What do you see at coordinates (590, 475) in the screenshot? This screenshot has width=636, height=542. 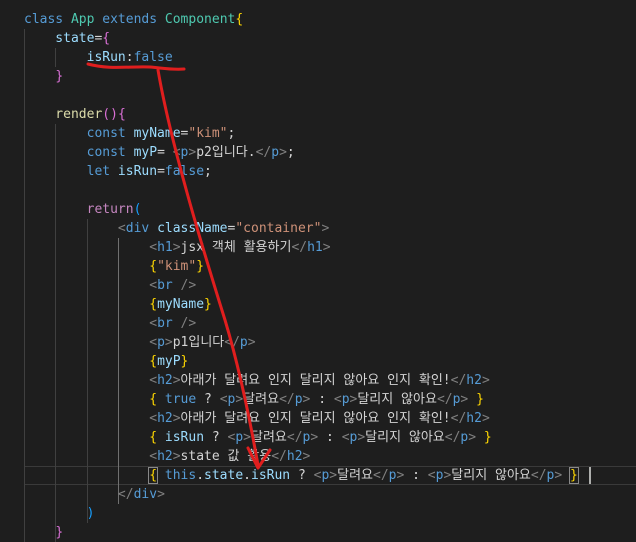 I see `text-cursor` at bounding box center [590, 475].